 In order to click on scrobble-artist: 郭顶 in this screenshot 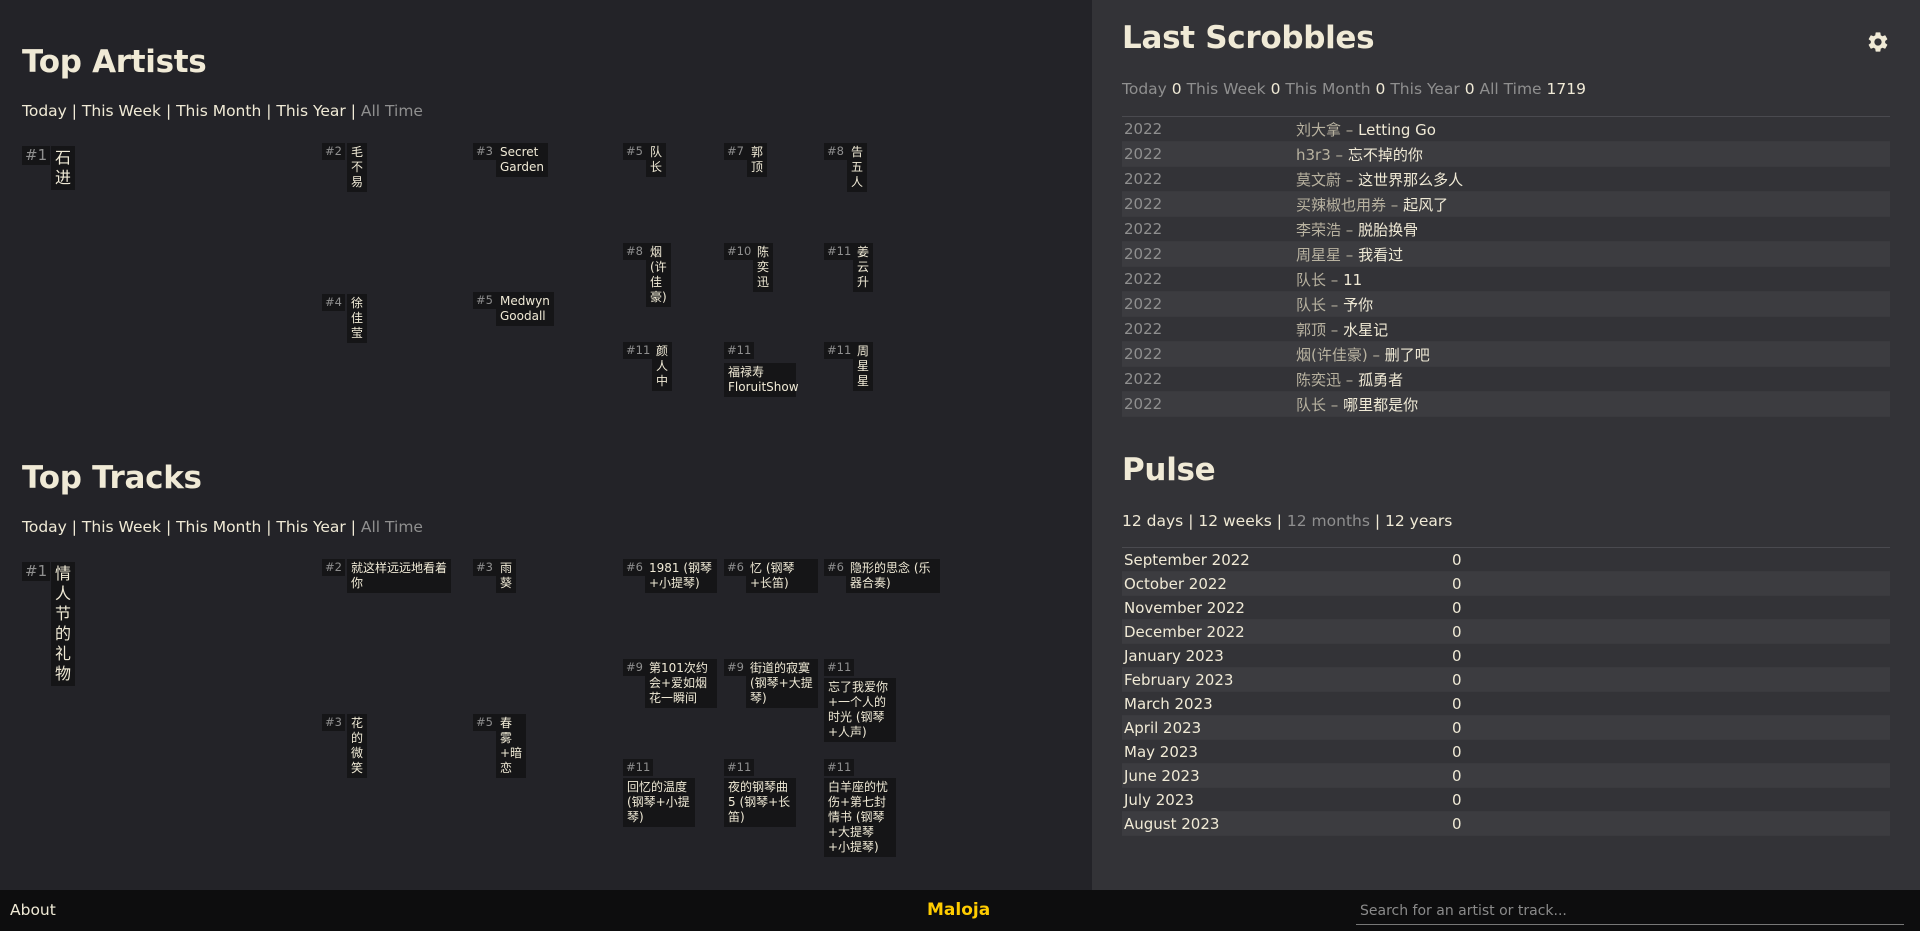, I will do `click(1311, 330)`.